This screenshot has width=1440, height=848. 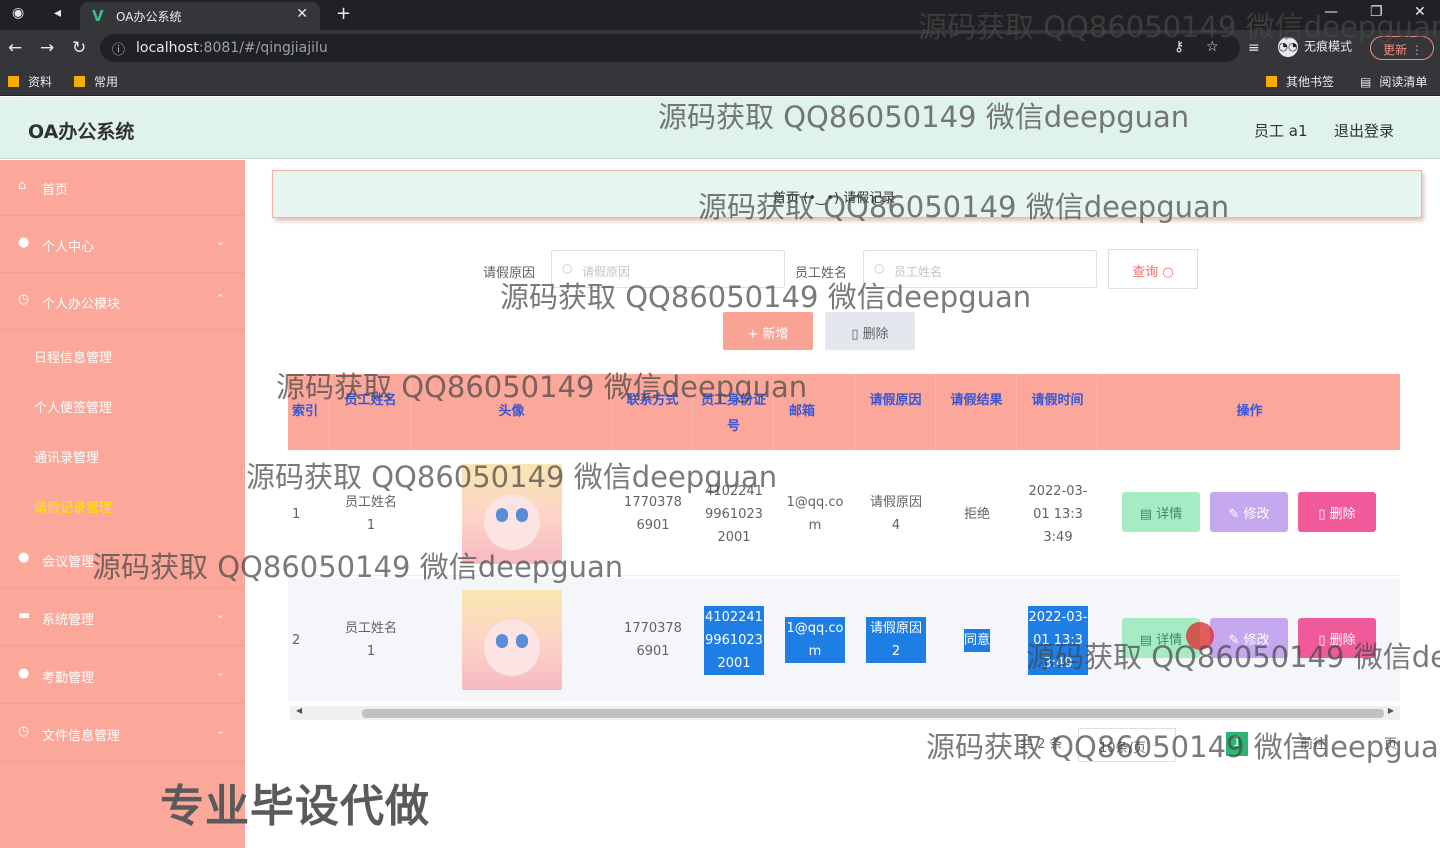 What do you see at coordinates (734, 640) in the screenshot?
I see `cell-idcard: 410224199610232001` at bounding box center [734, 640].